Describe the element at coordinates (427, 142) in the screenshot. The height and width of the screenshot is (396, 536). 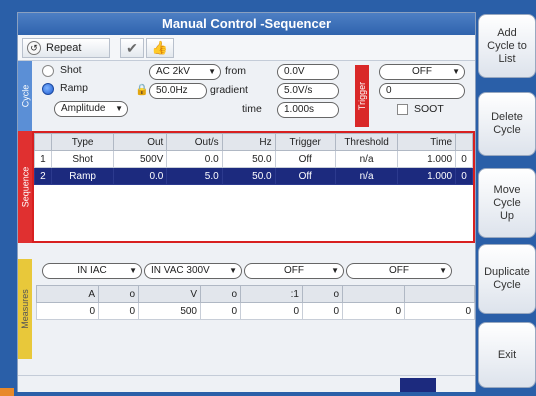
I see `col-header-time: Time` at that location.